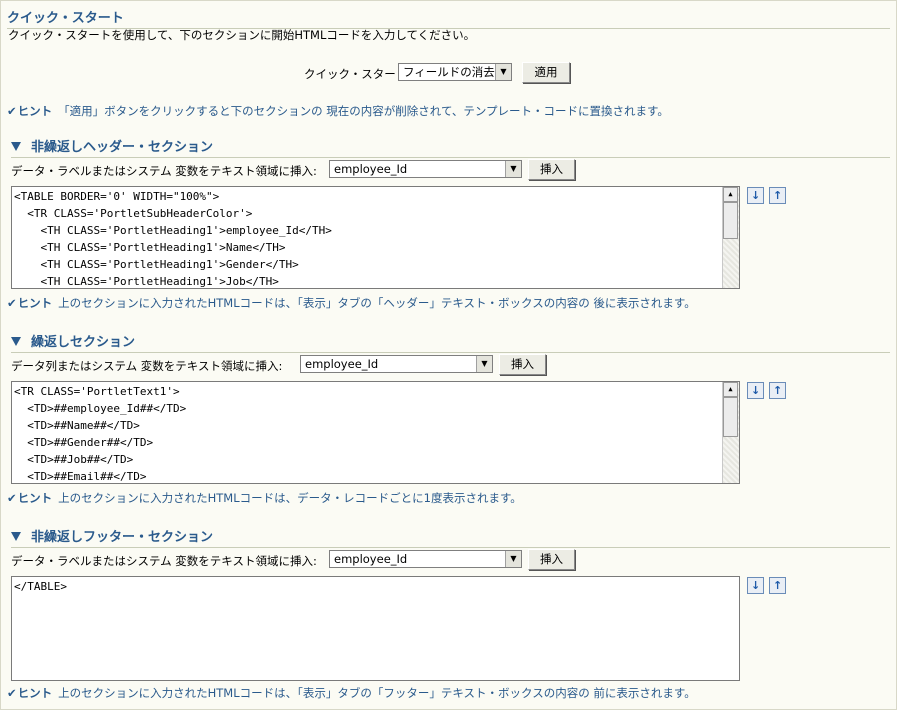  I want to click on repeat-section-title: 繰返しセクション, so click(450, 342).